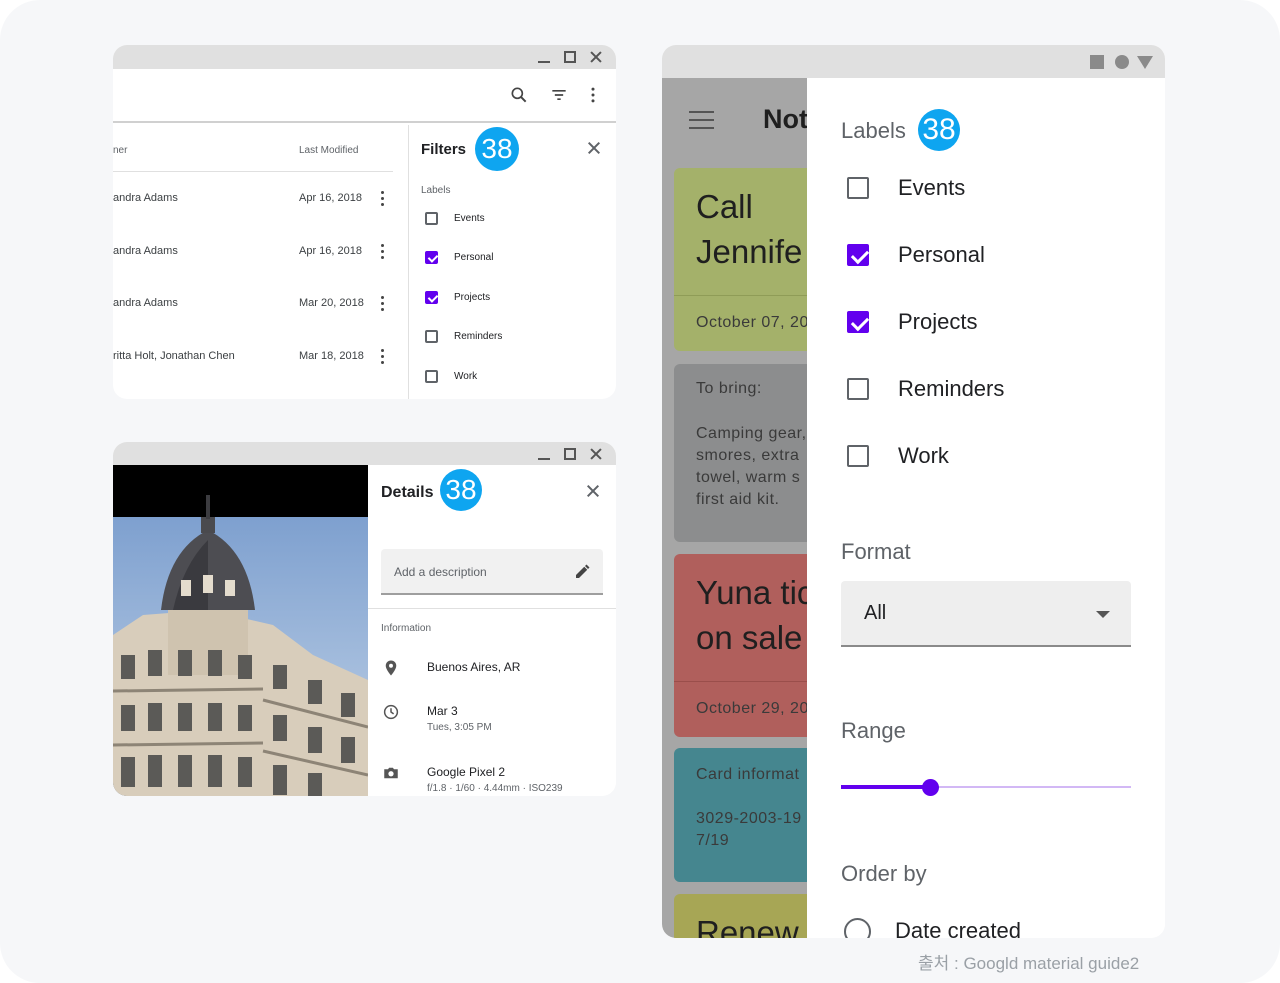 Image resolution: width=1280 pixels, height=983 pixels. What do you see at coordinates (873, 730) in the screenshot?
I see `range-heading: Range` at bounding box center [873, 730].